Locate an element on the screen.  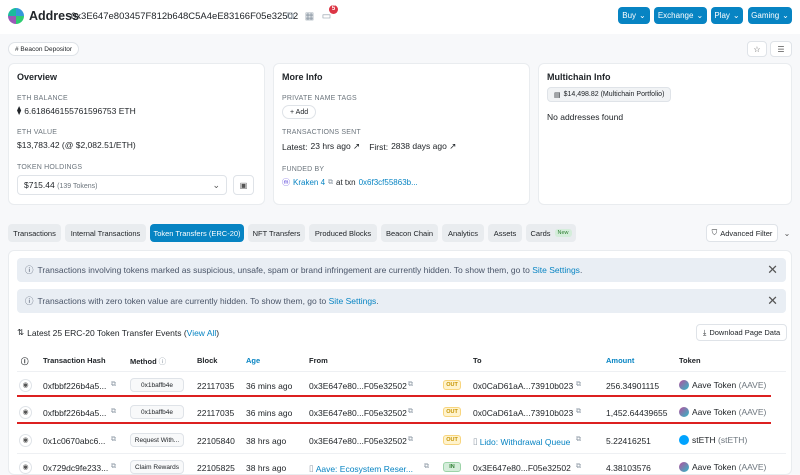
funded-by-link: Kraken 4 is located at coordinates (309, 182).